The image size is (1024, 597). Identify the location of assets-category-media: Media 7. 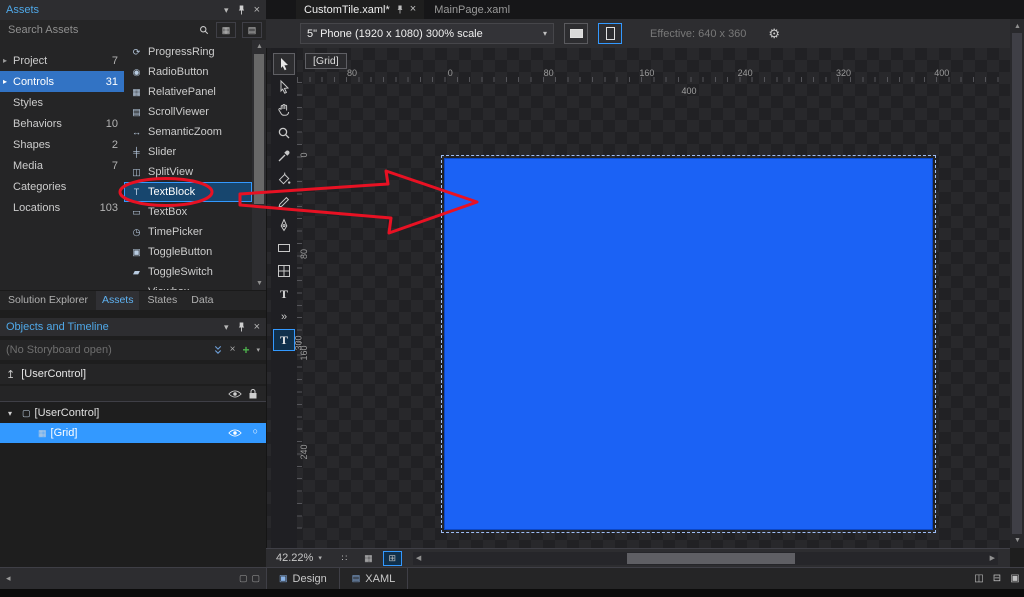
(62, 165).